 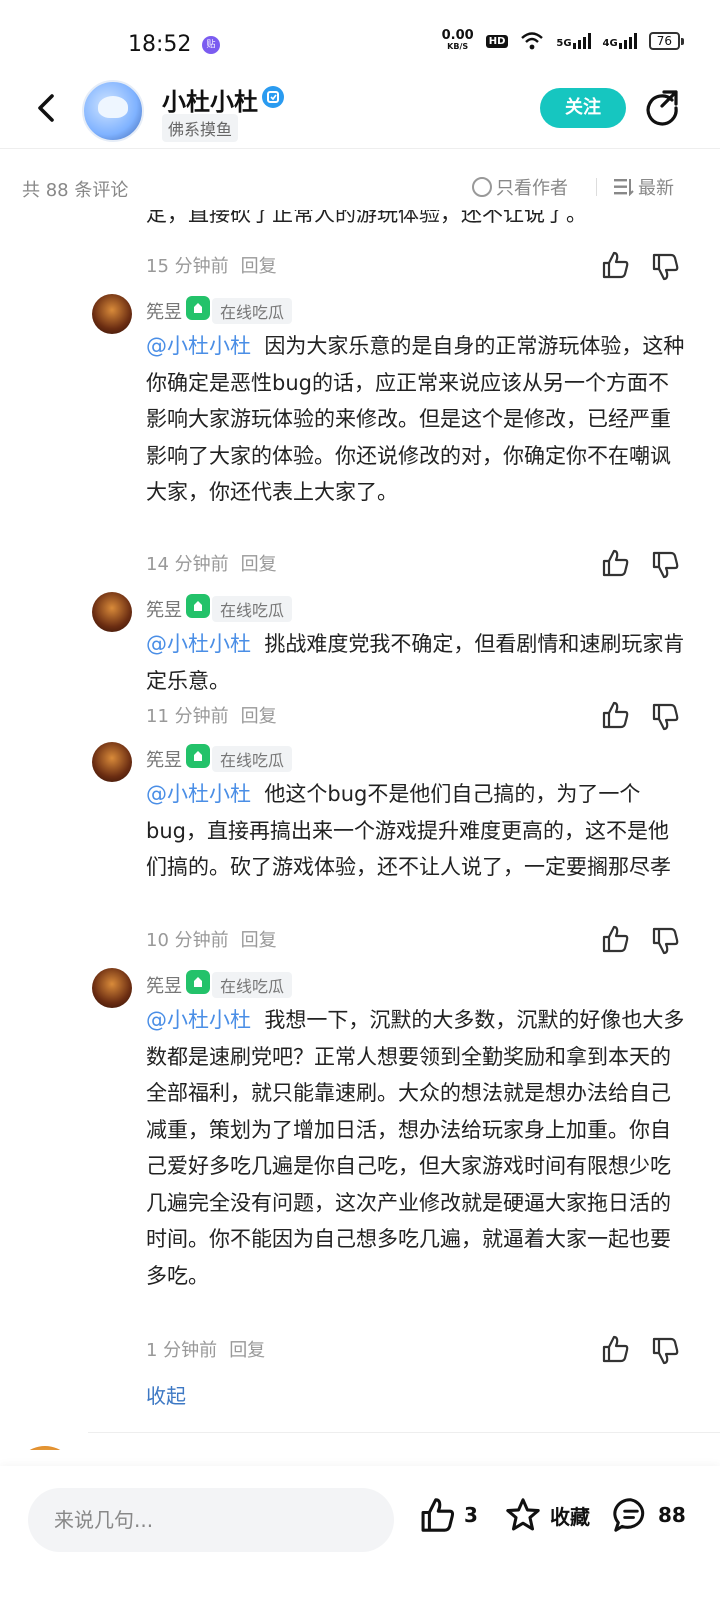 I want to click on signal-4g-label: 4G, so click(x=610, y=43).